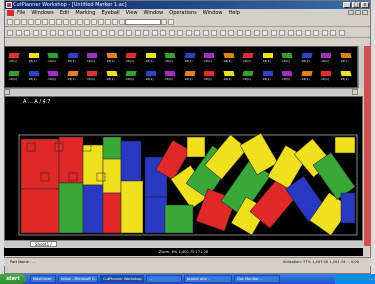 This screenshot has width=375, height=284. Describe the element at coordinates (65, 13) in the screenshot. I see `menu-edit: Edit` at that location.